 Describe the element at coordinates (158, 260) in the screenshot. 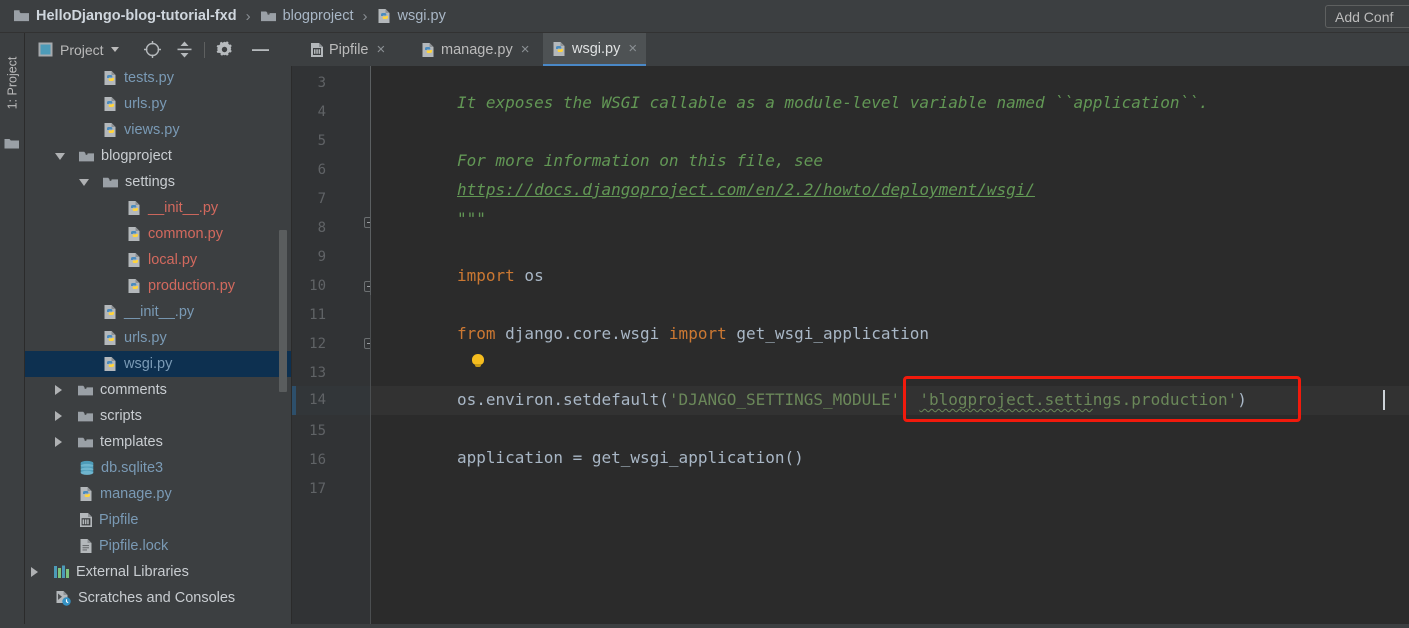

I see `tree-item-local-py: local.py` at that location.